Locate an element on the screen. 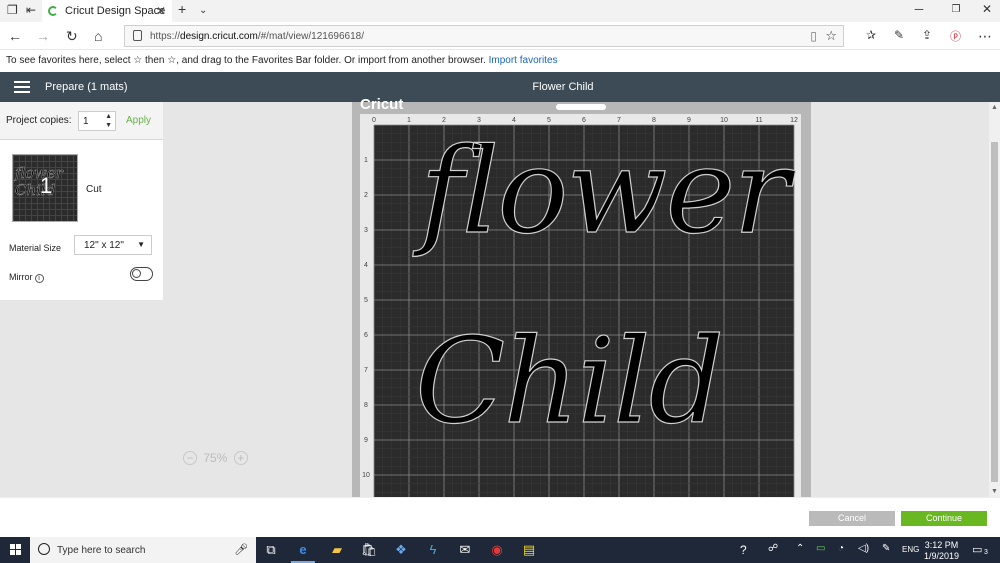 This screenshot has width=1000, height=563. taskbar-clock: 3:12 PM 1/9/2019 is located at coordinates (941, 551).